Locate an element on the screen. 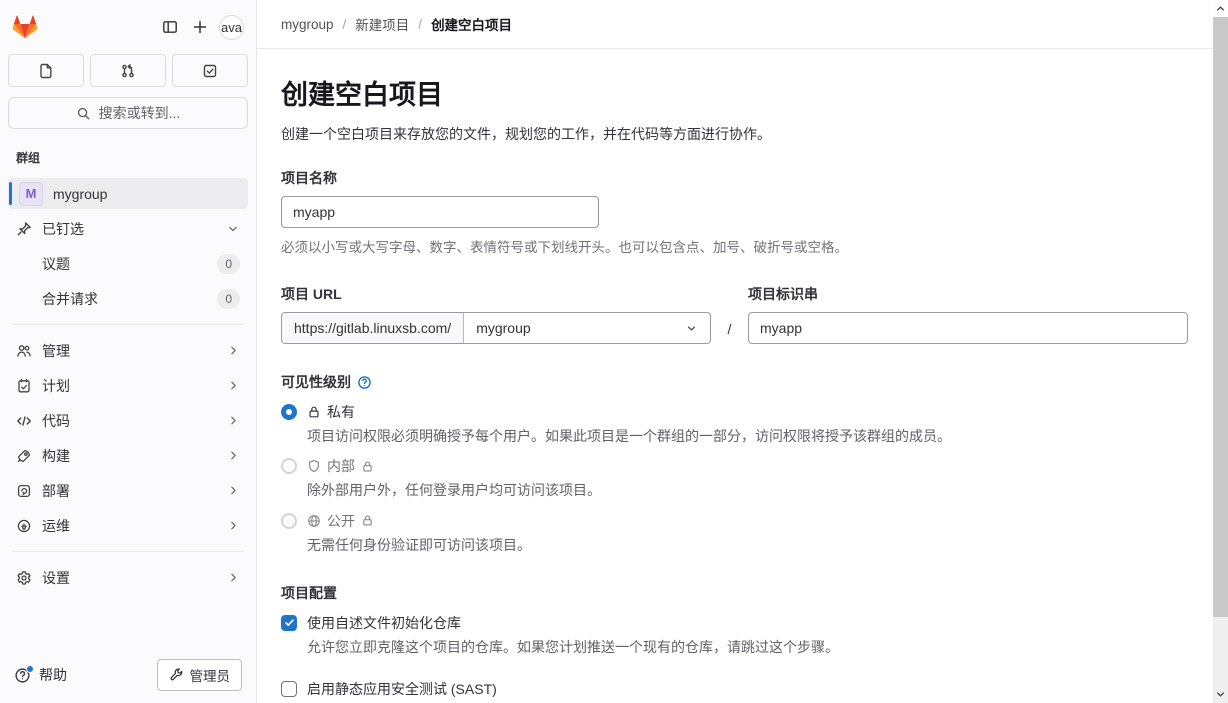 This screenshot has height=703, width=1228. public-radio is located at coordinates (289, 520).